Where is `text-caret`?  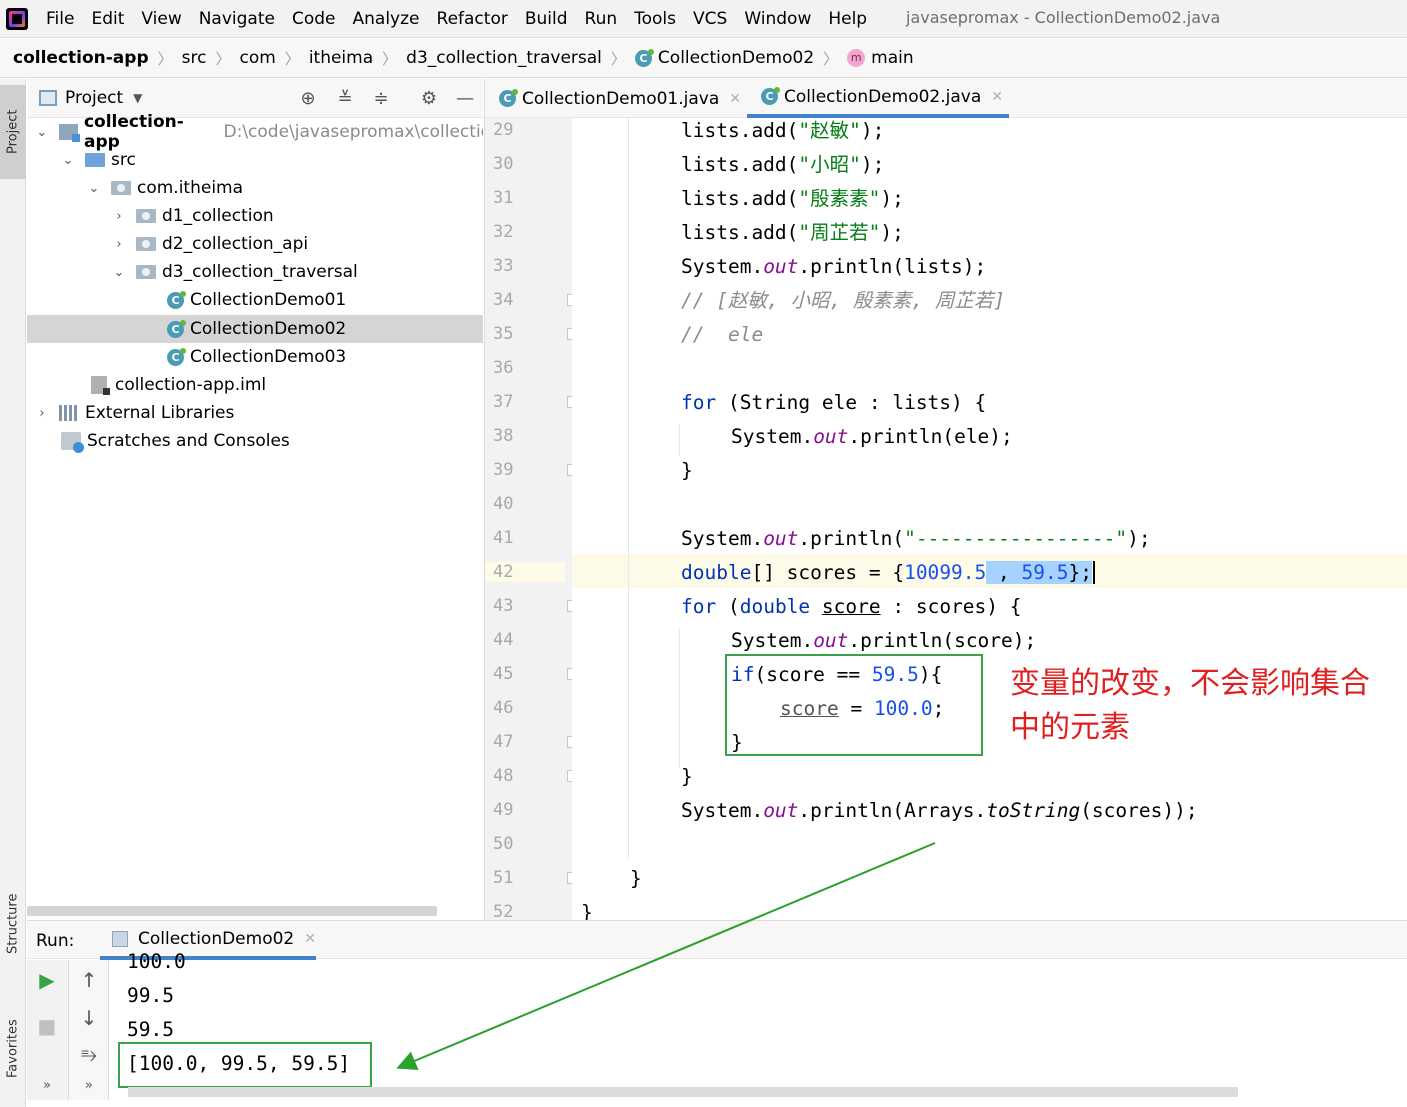 text-caret is located at coordinates (1093, 572).